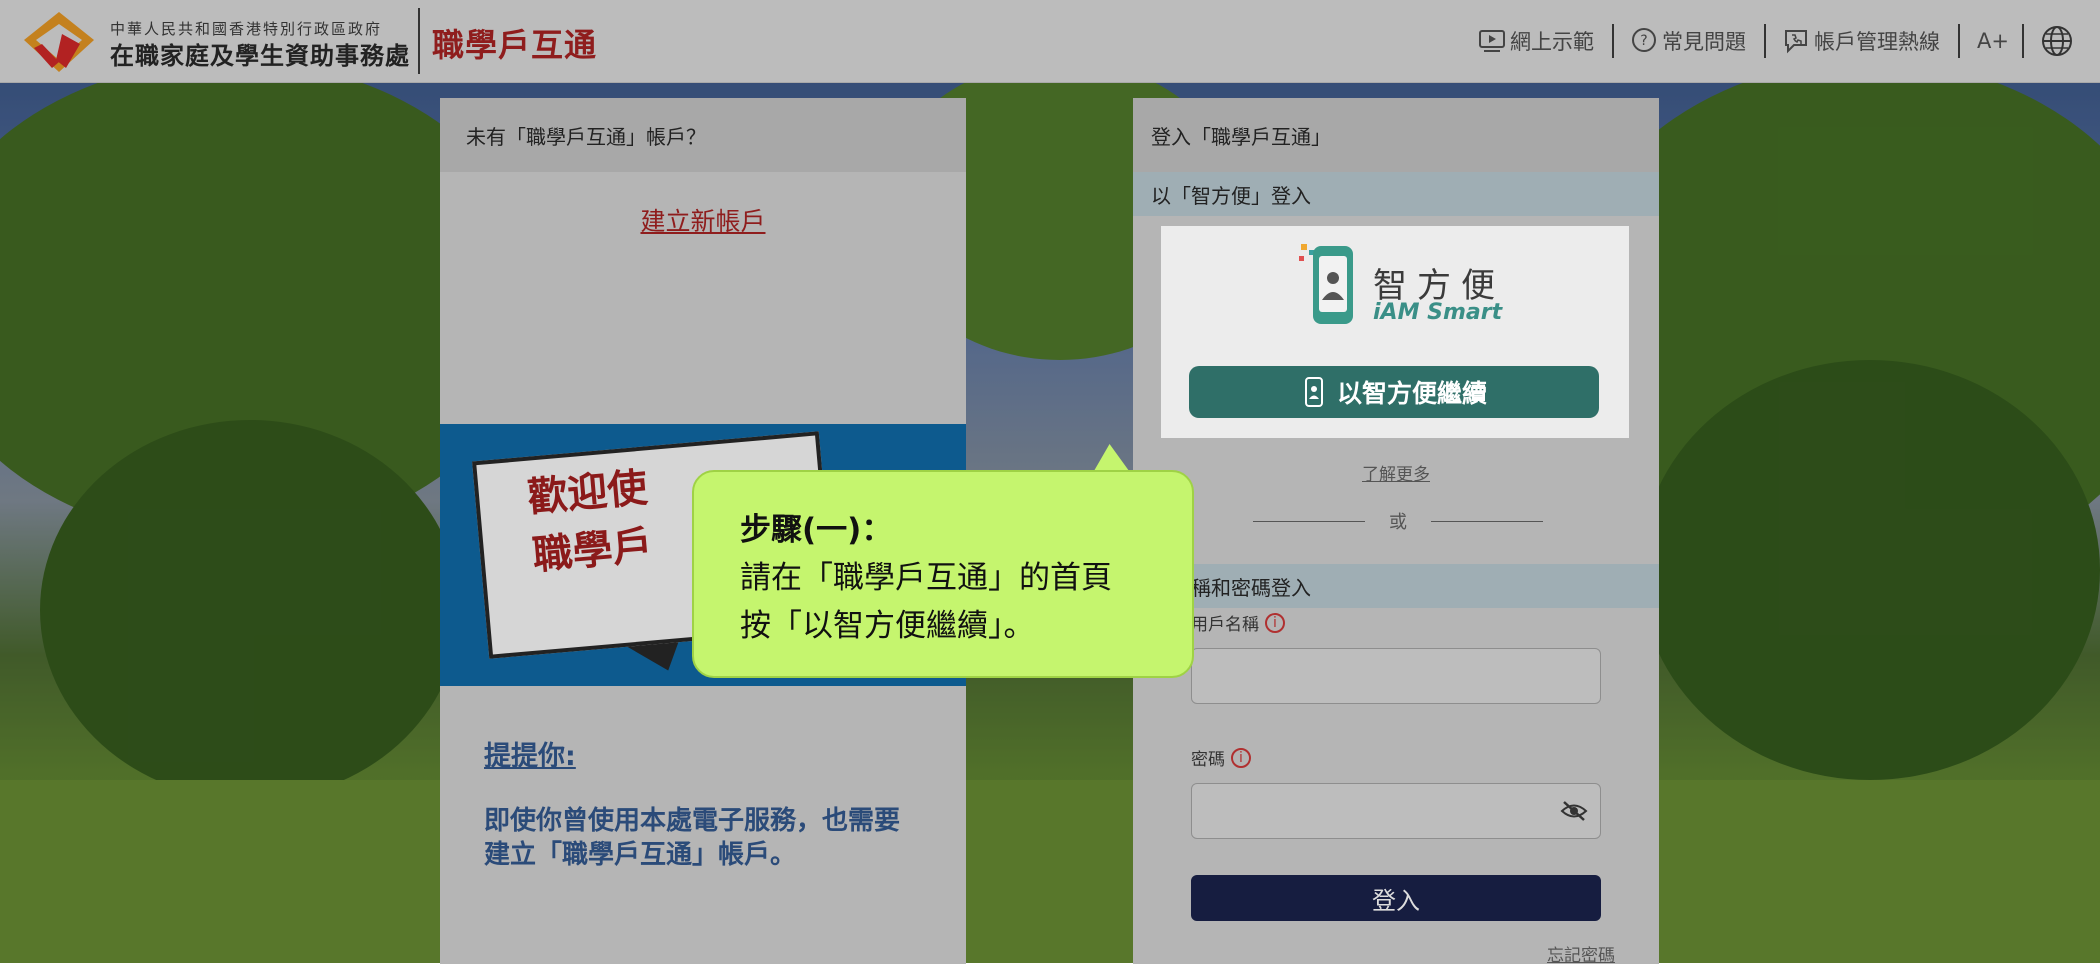 This screenshot has width=2100, height=966. Describe the element at coordinates (1396, 811) in the screenshot. I see `password-input` at that location.